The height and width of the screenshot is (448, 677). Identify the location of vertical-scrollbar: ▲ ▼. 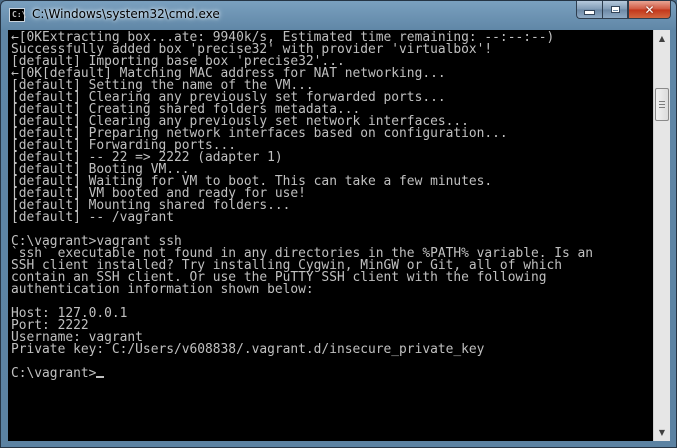
(661, 235).